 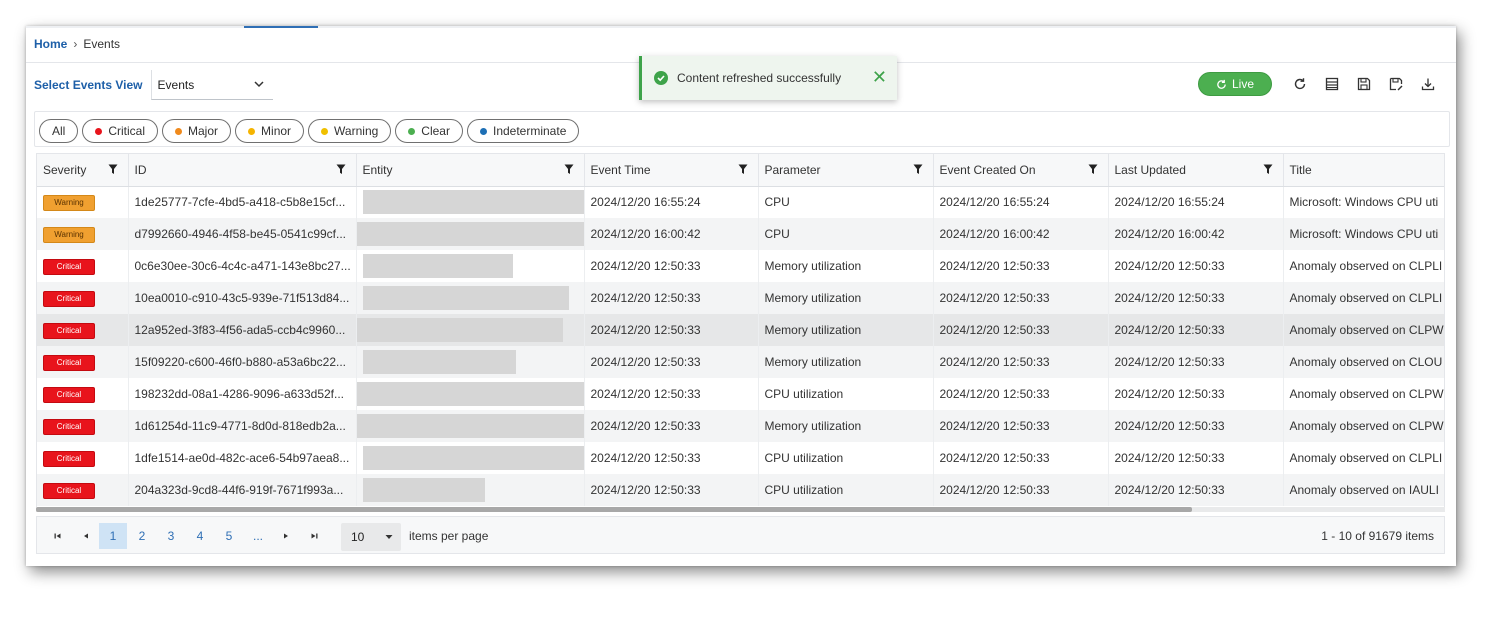 I want to click on column-header-label: Entity, so click(x=377, y=169).